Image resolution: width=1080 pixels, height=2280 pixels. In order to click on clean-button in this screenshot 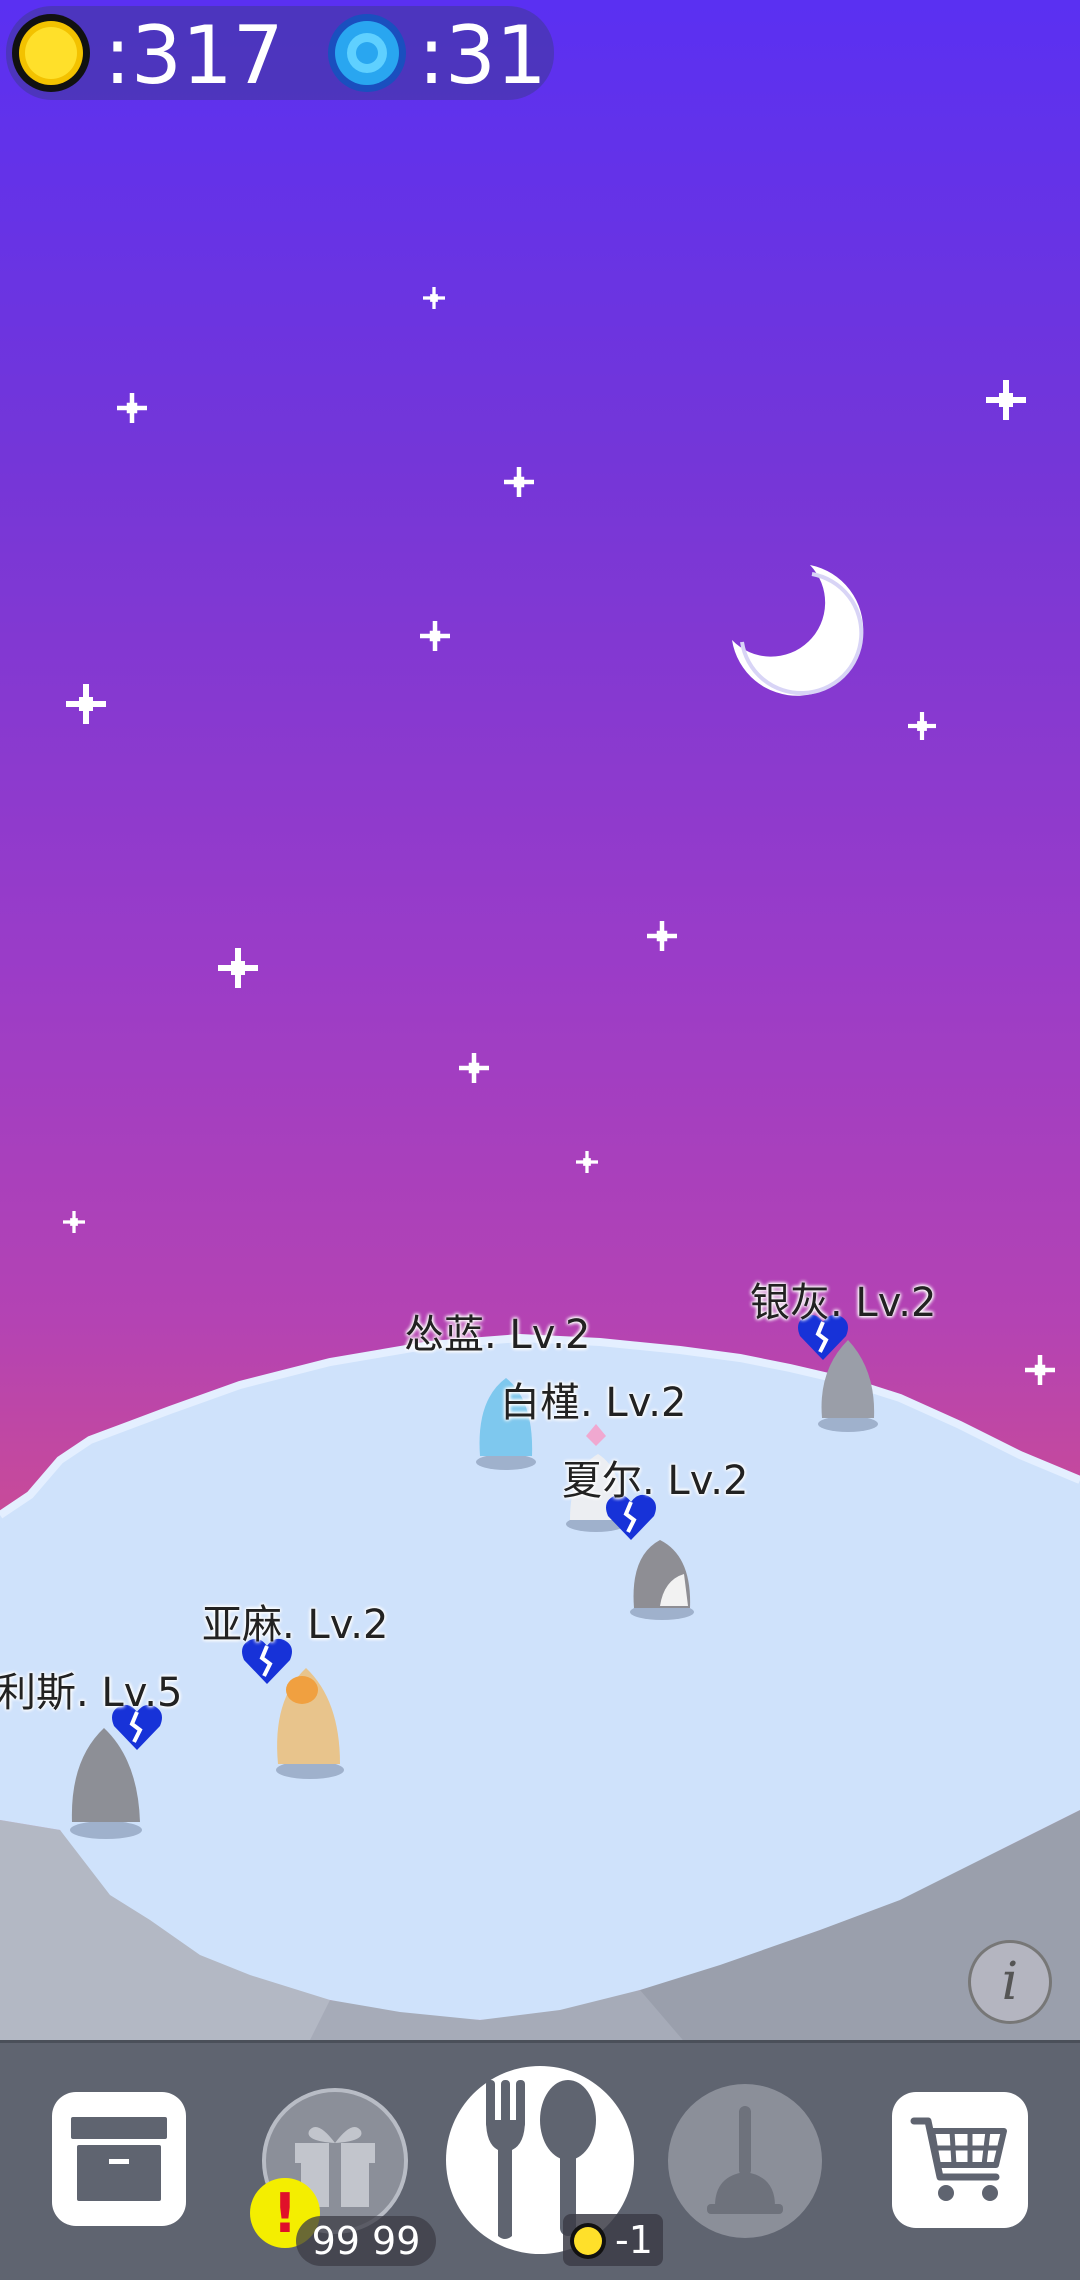, I will do `click(745, 2161)`.